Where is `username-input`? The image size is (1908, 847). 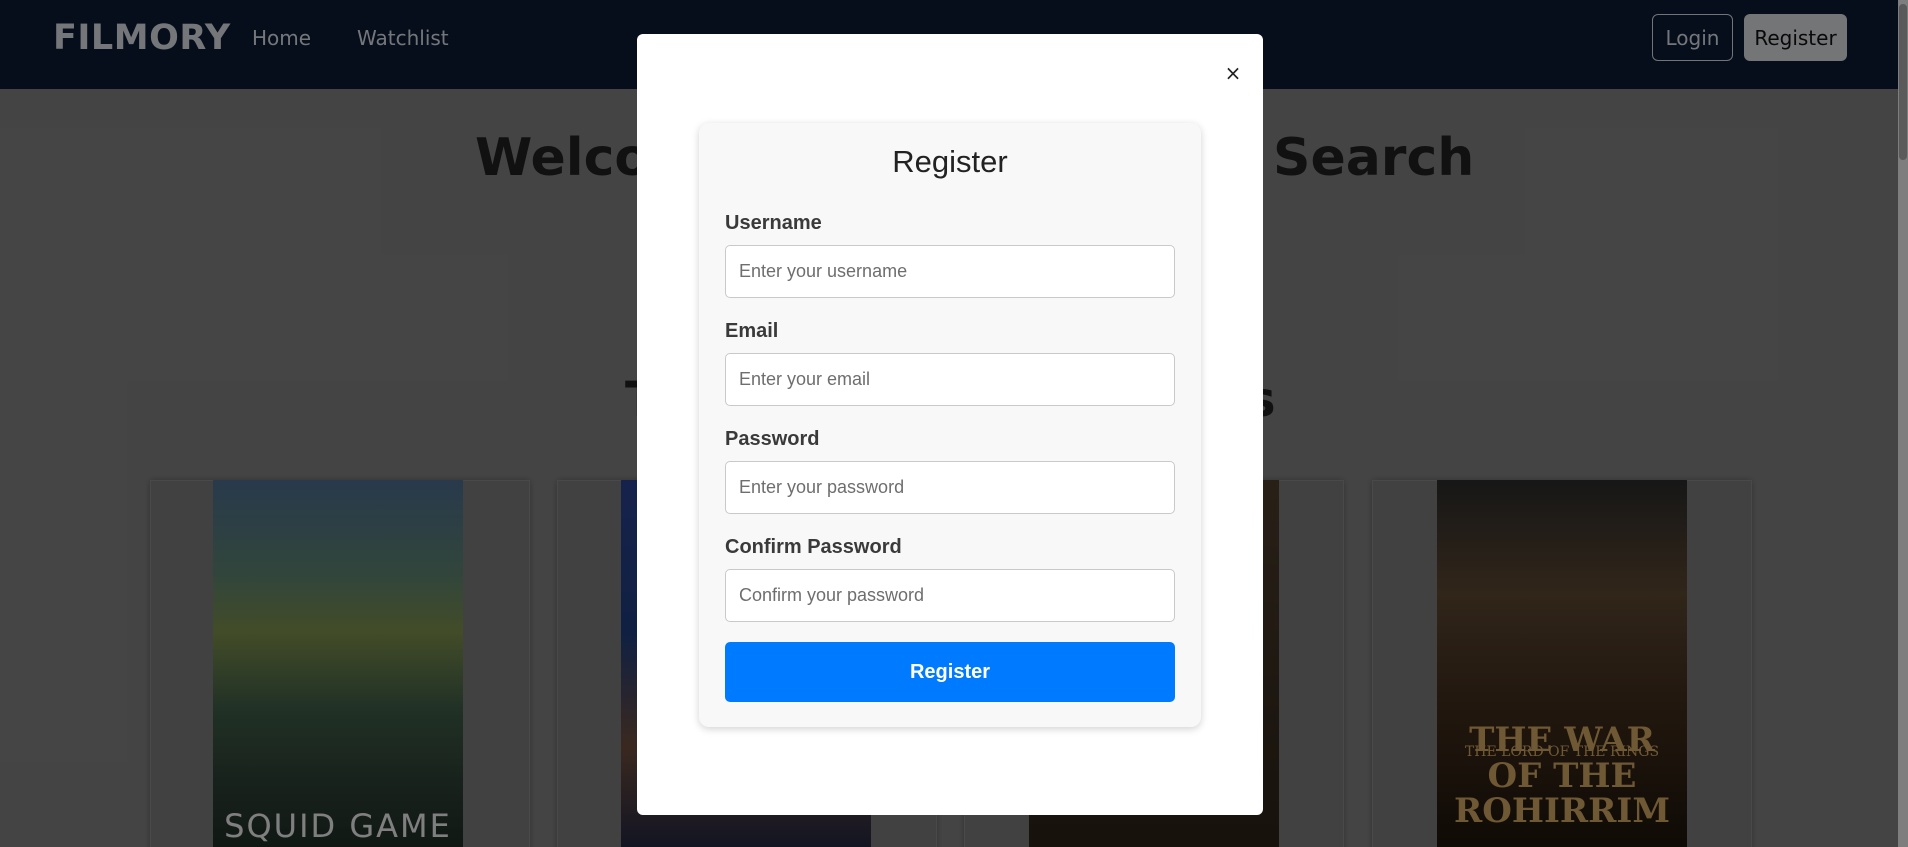 username-input is located at coordinates (950, 271).